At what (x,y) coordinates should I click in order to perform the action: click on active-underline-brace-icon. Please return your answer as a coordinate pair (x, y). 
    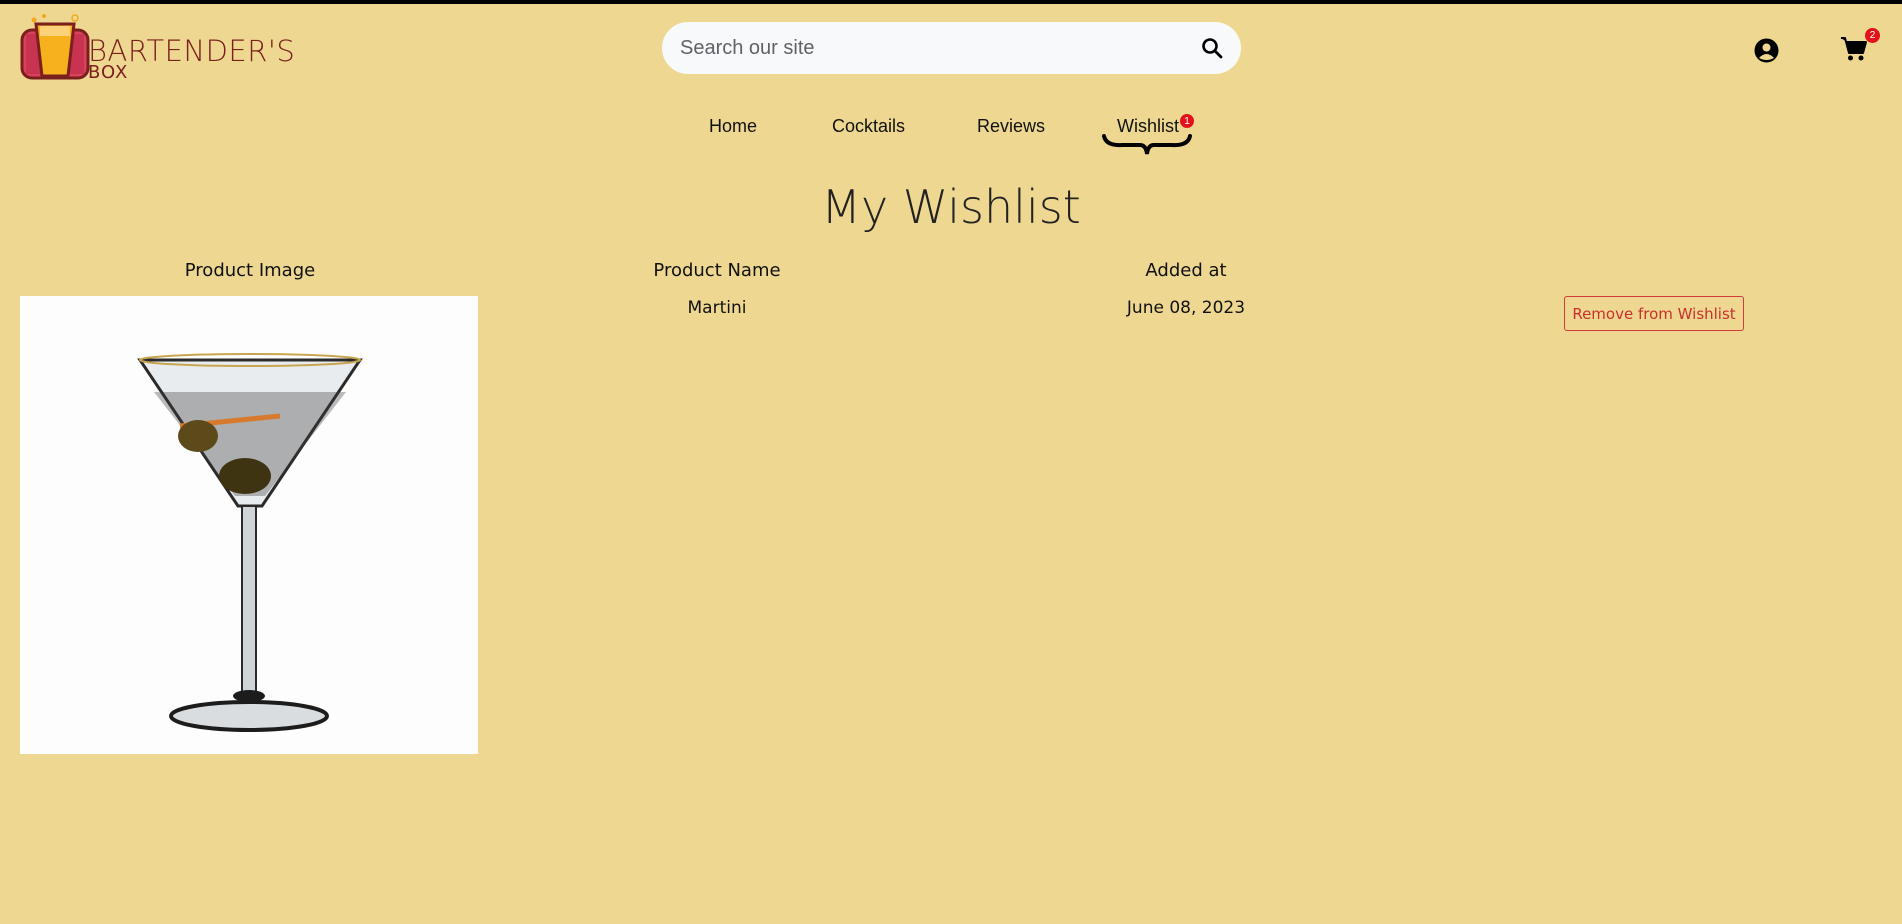
    Looking at the image, I should click on (1147, 144).